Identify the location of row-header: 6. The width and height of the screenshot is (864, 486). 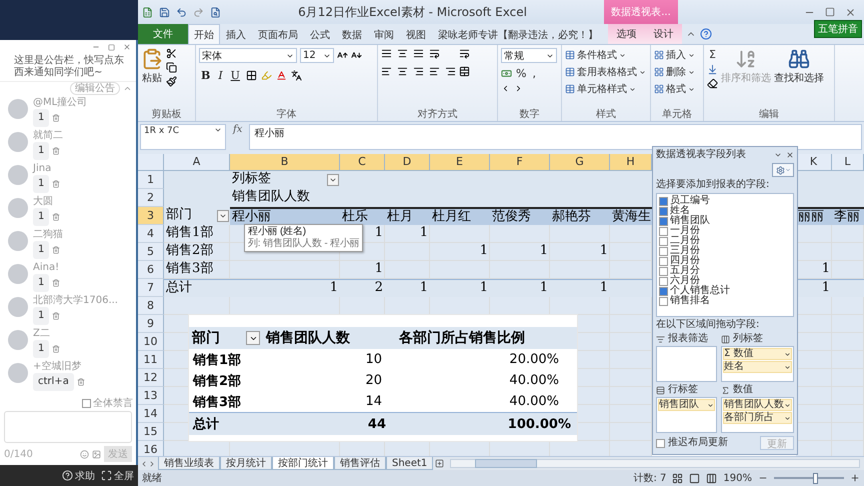
(151, 270).